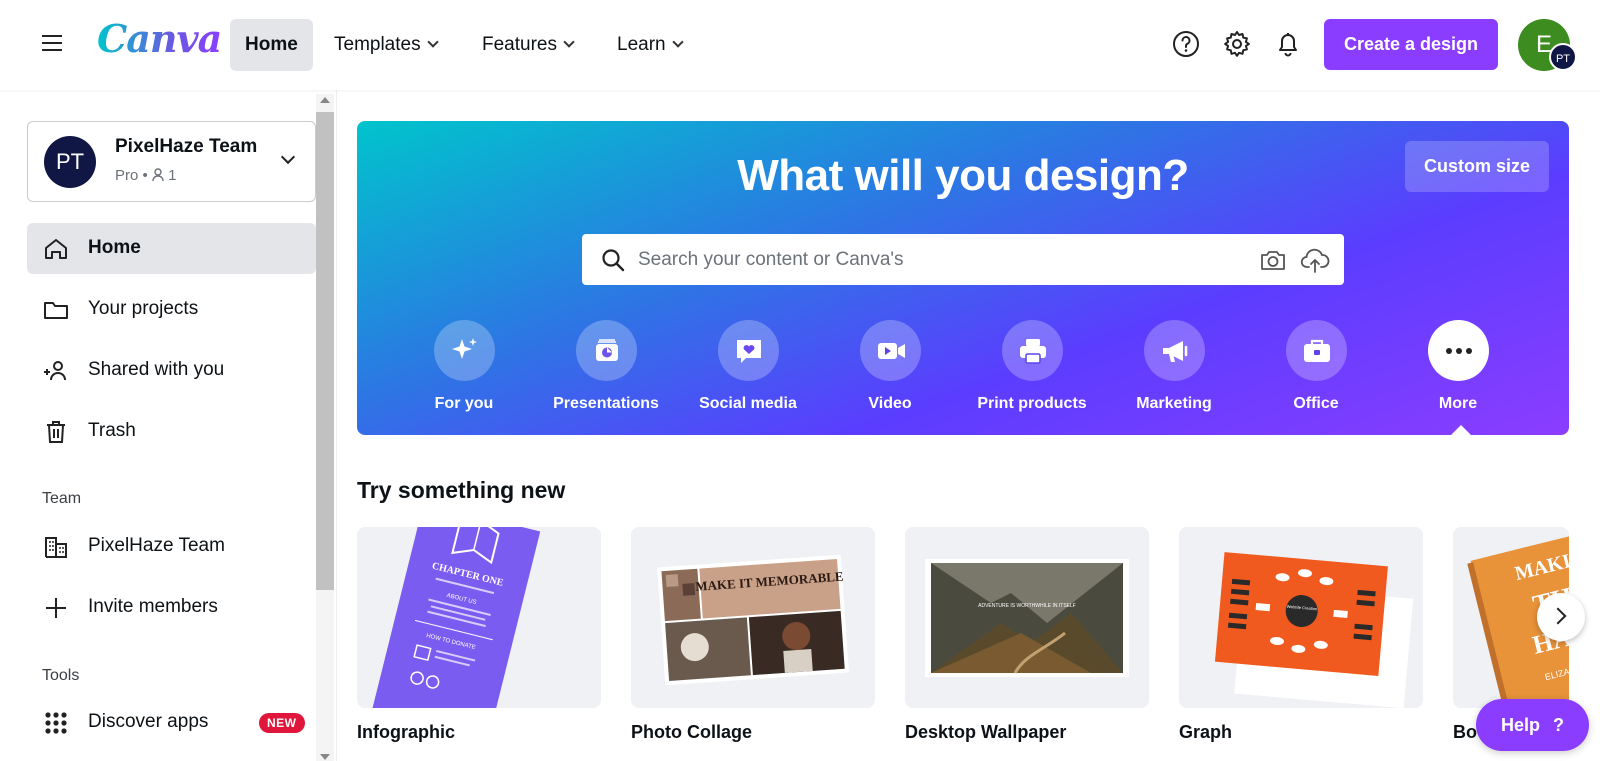 The width and height of the screenshot is (1600, 761). Describe the element at coordinates (377, 44) in the screenshot. I see `nav-templates-label: Templates` at that location.